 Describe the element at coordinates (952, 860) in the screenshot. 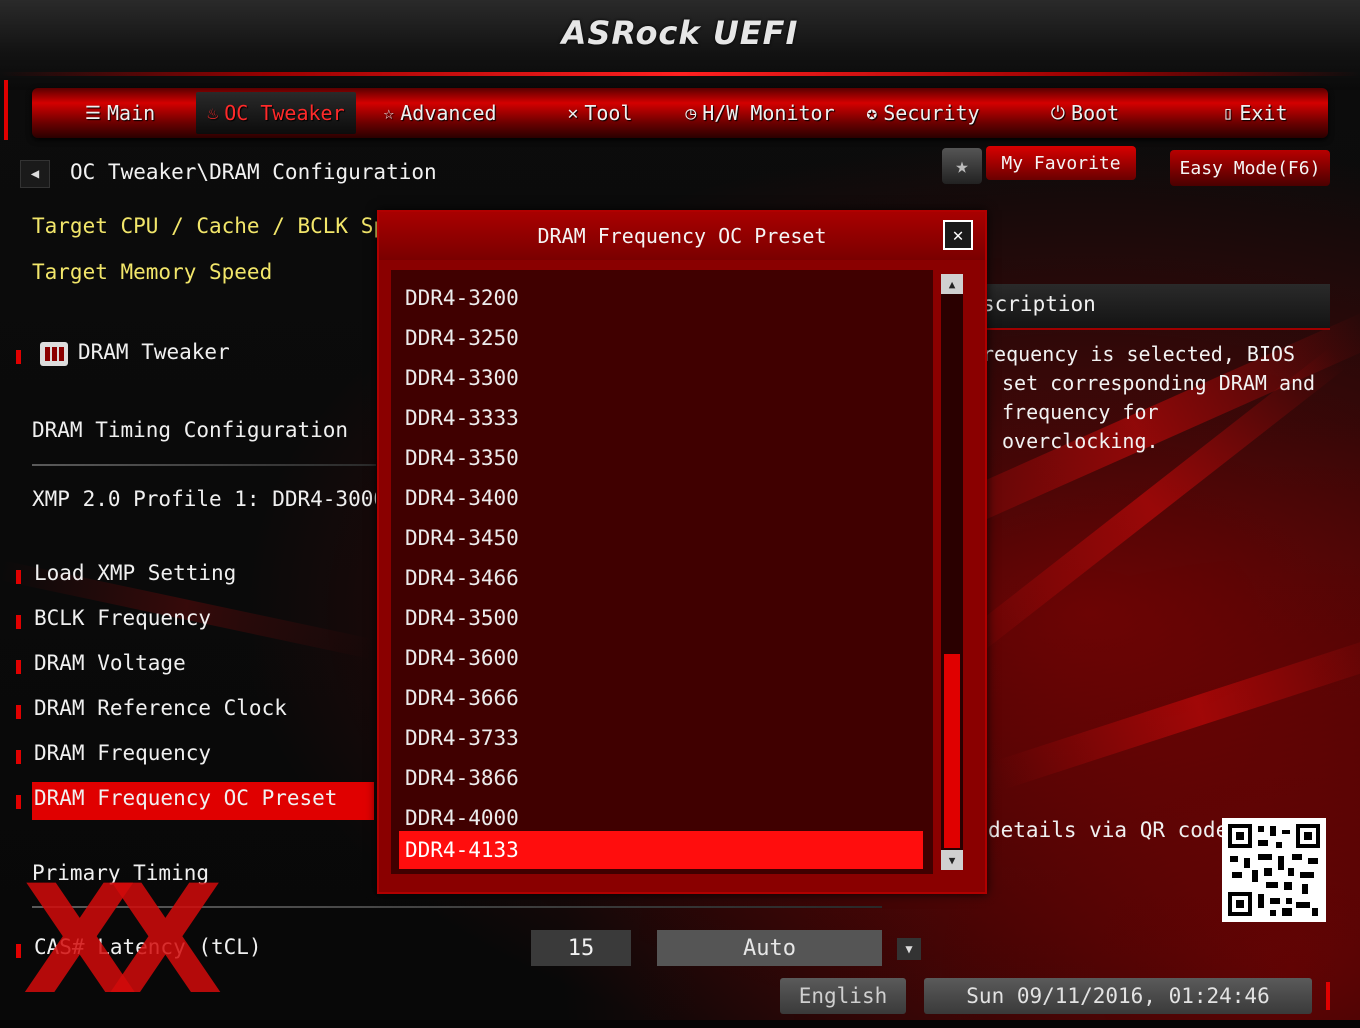

I see `scroll-down-icon: ▼` at that location.